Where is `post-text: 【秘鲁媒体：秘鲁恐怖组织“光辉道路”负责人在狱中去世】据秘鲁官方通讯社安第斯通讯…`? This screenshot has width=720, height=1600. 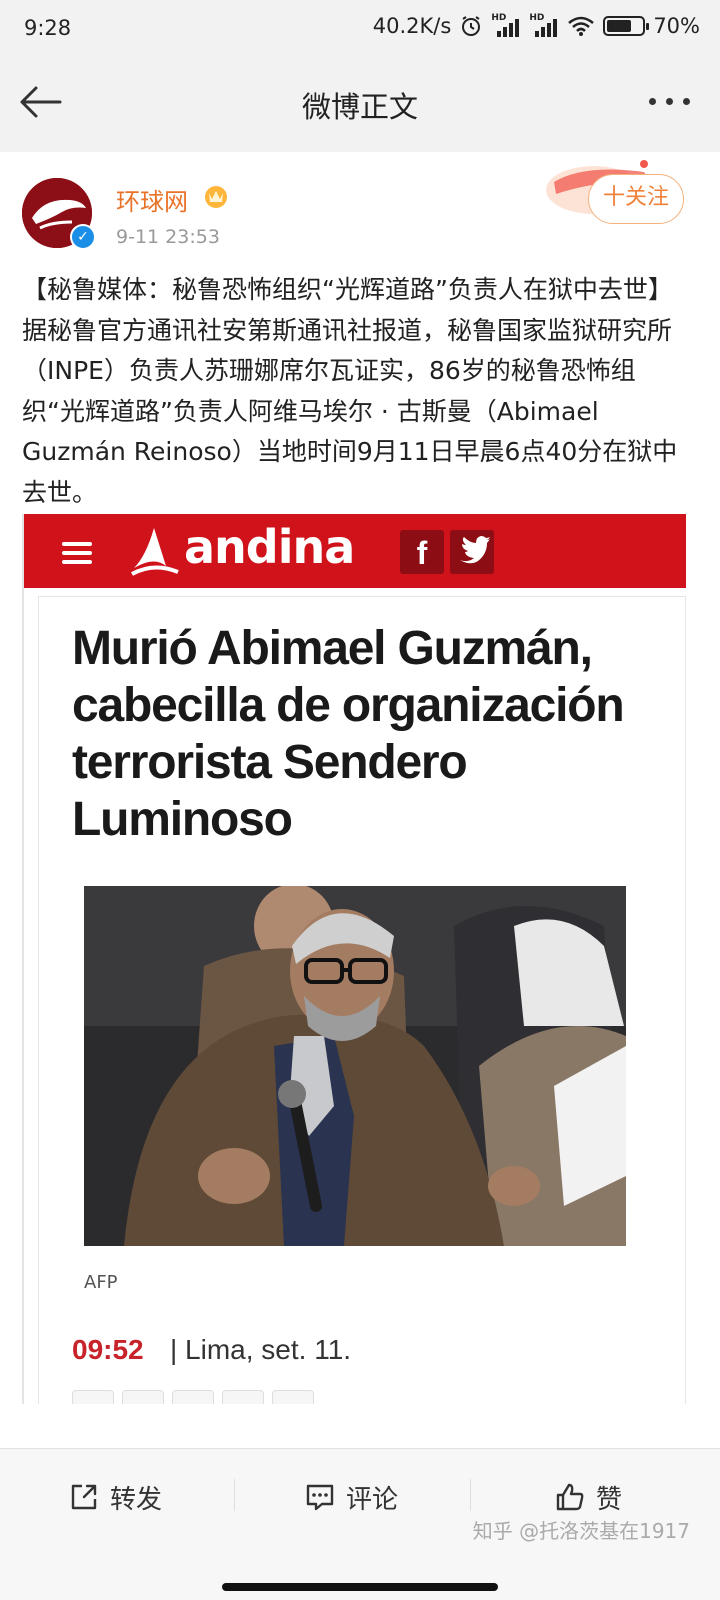 post-text: 【秘鲁媒体：秘鲁恐怖组织“光辉道路”负责人在狱中去世】据秘鲁官方通讯社安第斯通讯… is located at coordinates (350, 391).